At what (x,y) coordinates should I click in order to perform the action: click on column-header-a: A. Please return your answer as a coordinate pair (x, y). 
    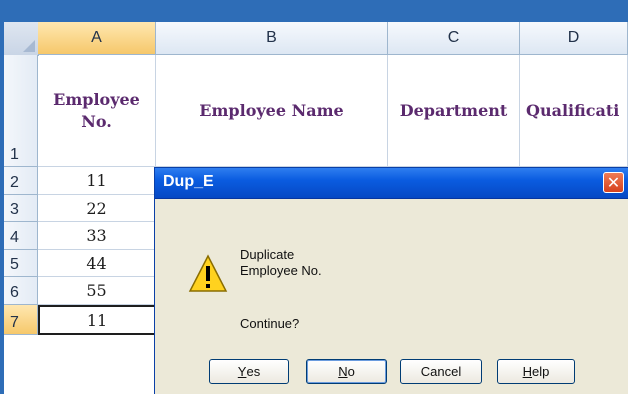
    Looking at the image, I should click on (97, 38).